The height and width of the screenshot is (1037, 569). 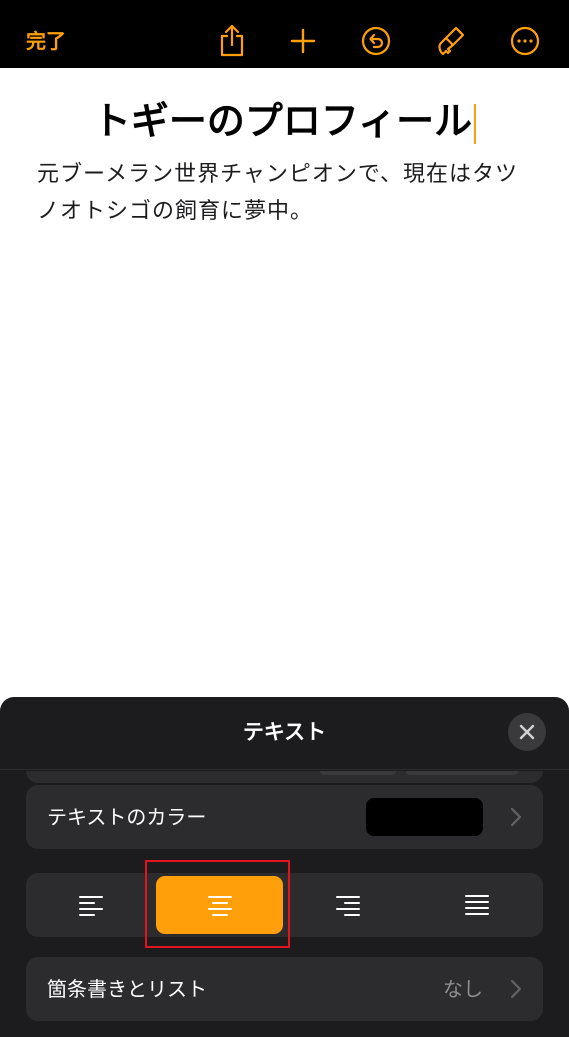 I want to click on share-icon, so click(x=232, y=41).